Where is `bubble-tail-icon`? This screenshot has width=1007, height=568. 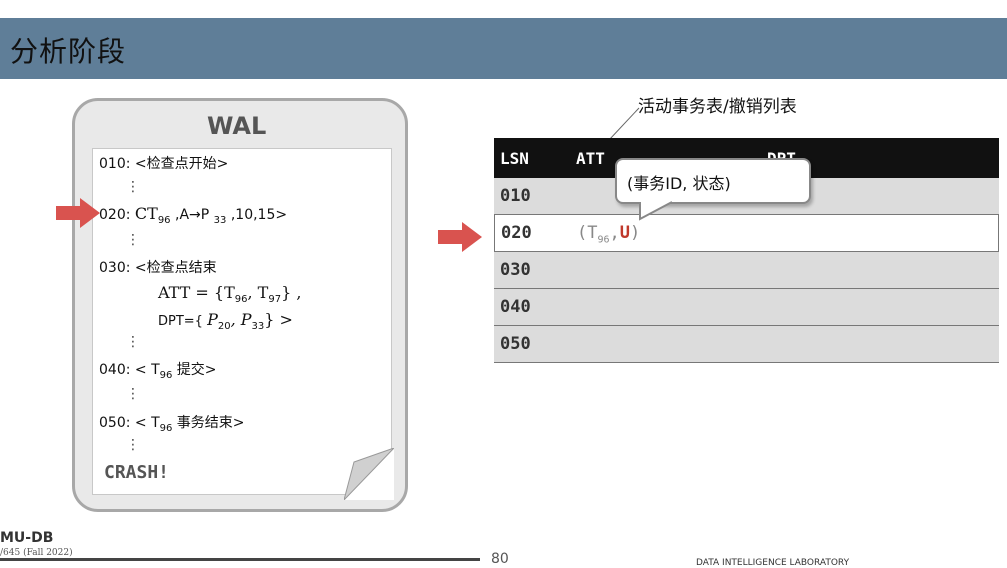
bubble-tail-icon is located at coordinates (656, 211).